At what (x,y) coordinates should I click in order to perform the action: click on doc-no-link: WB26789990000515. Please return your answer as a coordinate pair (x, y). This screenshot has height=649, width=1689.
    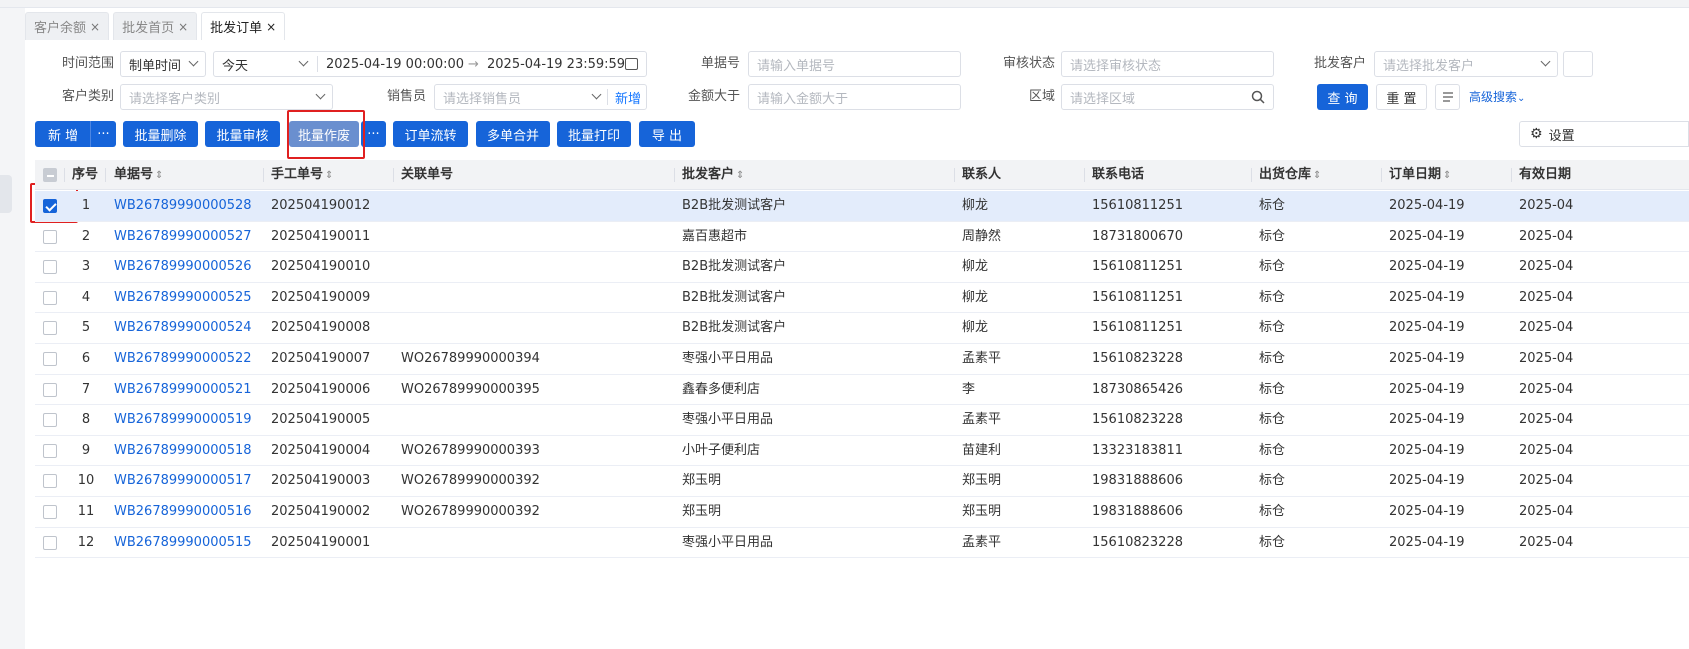
    Looking at the image, I should click on (183, 543).